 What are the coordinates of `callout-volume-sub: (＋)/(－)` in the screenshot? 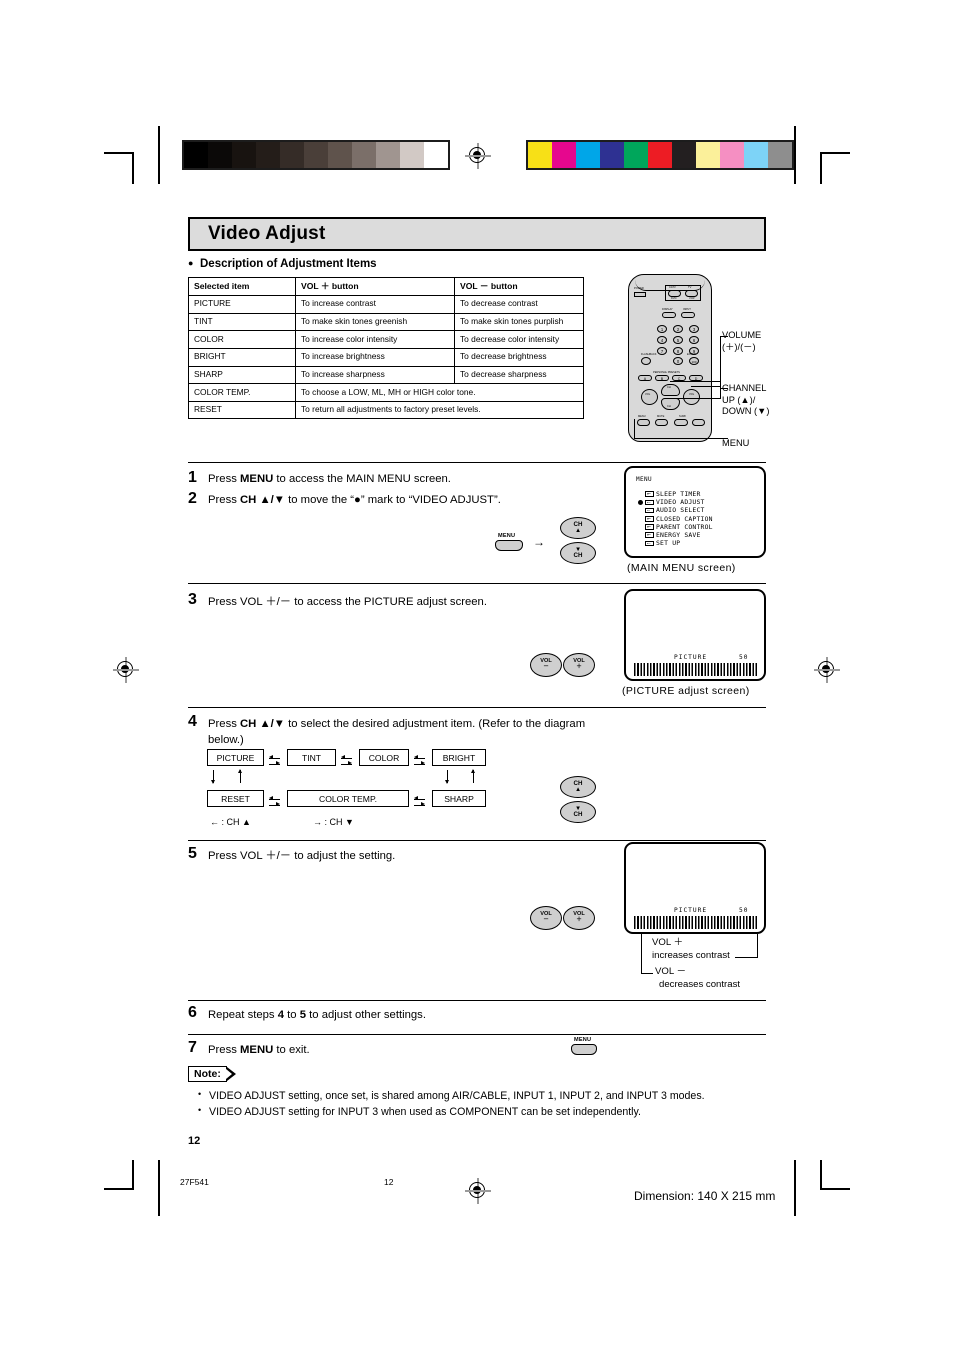 It's located at (739, 346).